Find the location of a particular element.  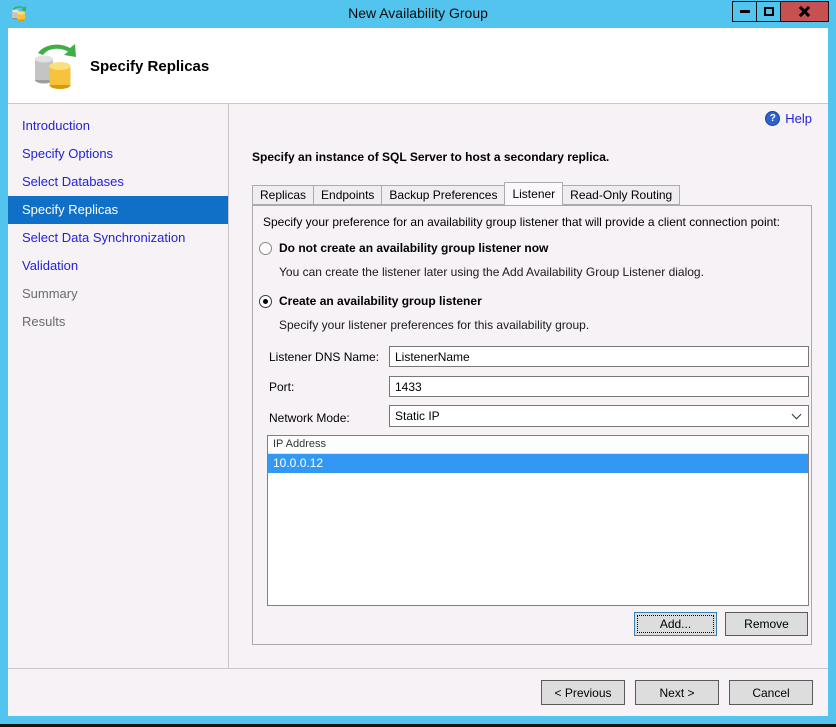

tab-backup-preferences: Backup Preferences is located at coordinates (443, 195).